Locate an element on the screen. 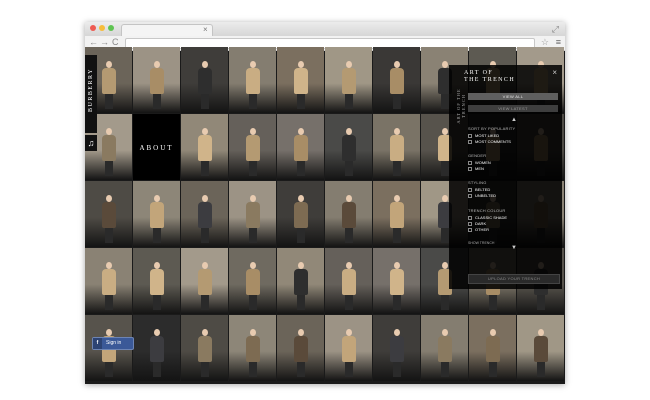  upload-trench-button: UPLOAD YOUR TRENCH is located at coordinates (514, 279).